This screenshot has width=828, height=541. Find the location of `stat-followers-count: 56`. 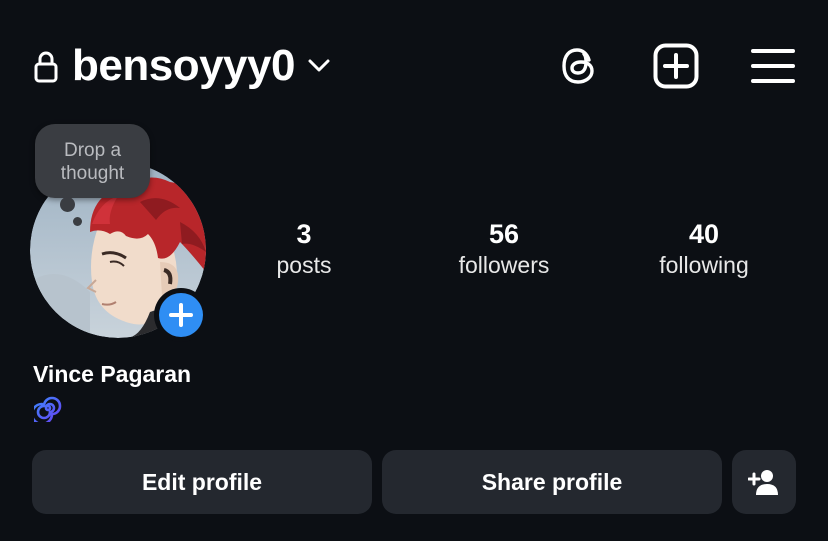

stat-followers-count: 56 is located at coordinates (504, 234).